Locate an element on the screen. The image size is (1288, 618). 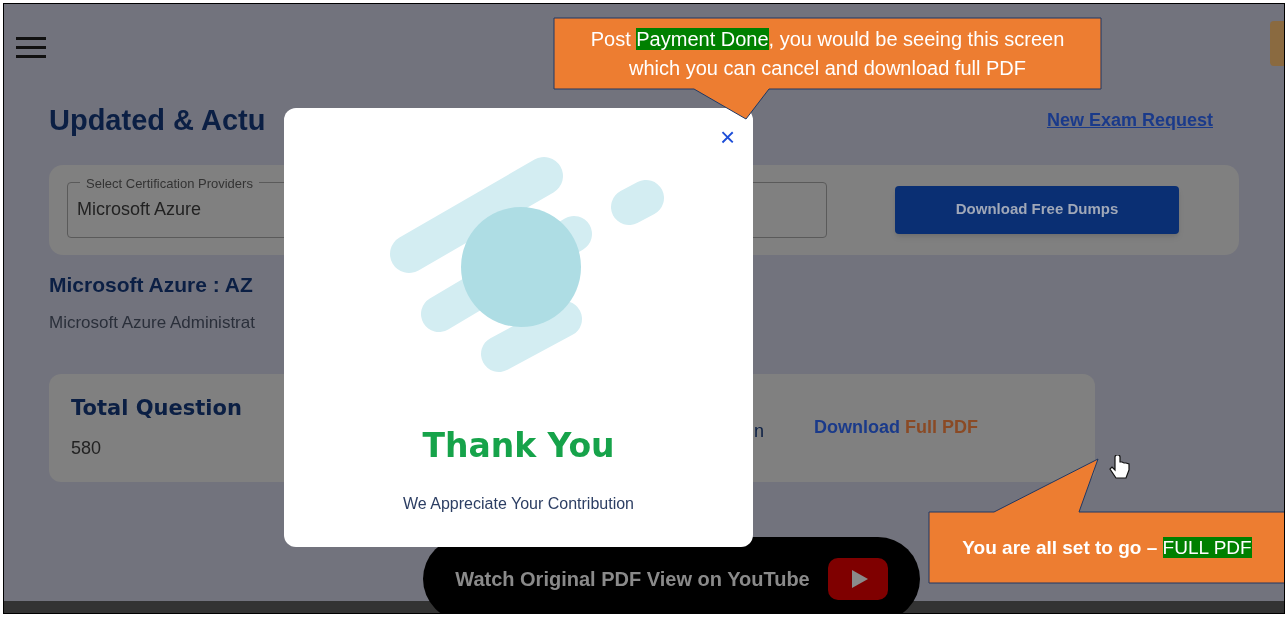
exam-subheading: Microsoft Azure Administrat is located at coordinates (152, 323).